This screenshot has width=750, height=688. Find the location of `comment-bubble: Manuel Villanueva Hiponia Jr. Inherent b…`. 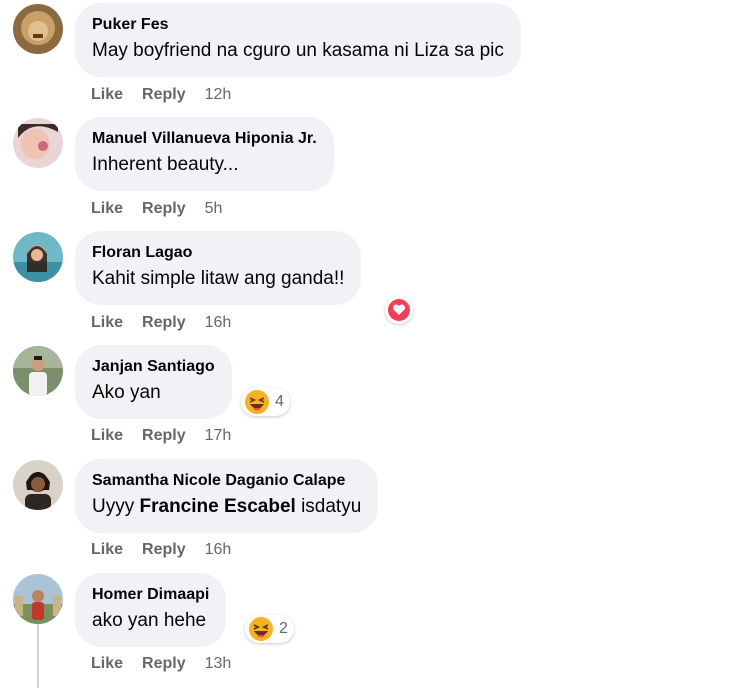

comment-bubble: Manuel Villanueva Hiponia Jr. Inherent b… is located at coordinates (204, 154).